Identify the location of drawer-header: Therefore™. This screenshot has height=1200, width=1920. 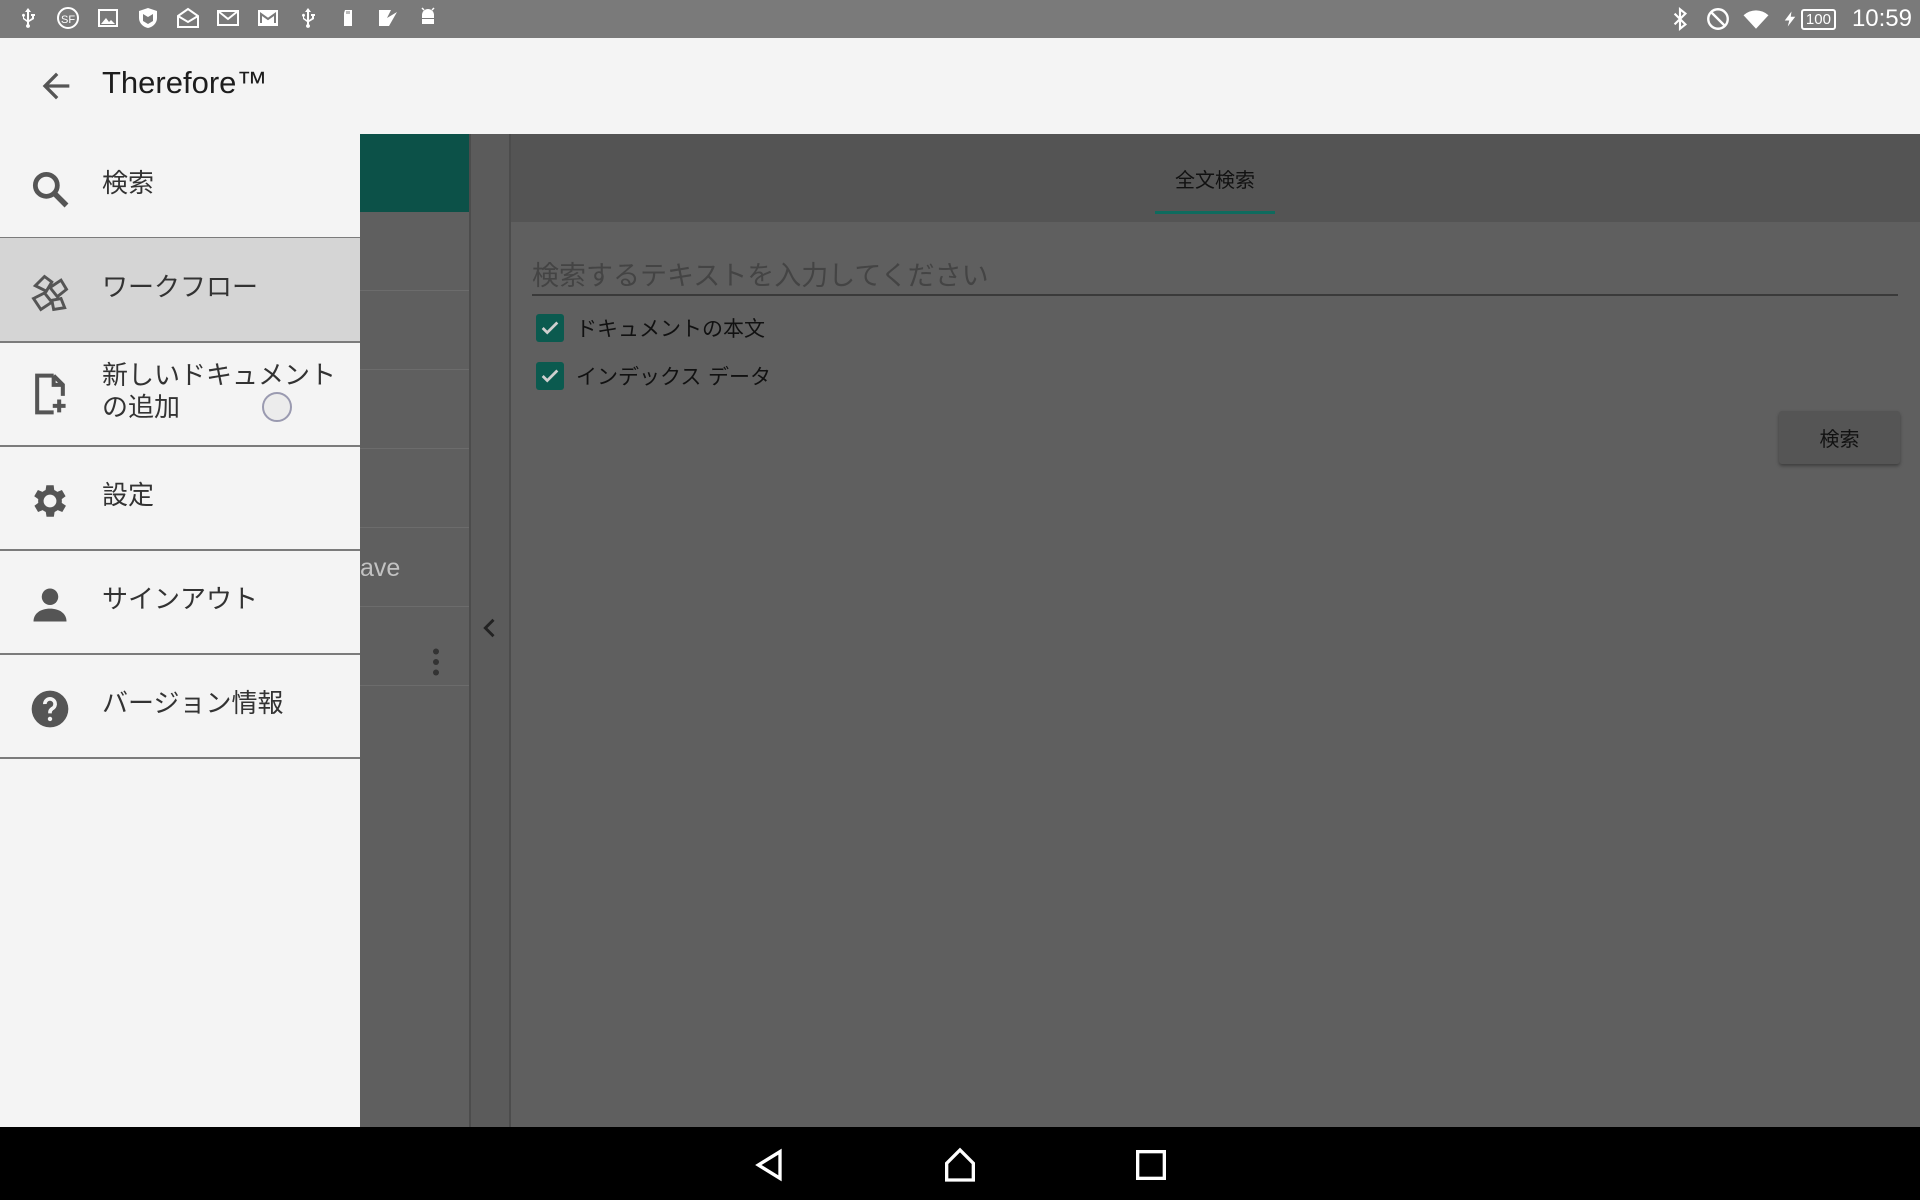
(960, 86).